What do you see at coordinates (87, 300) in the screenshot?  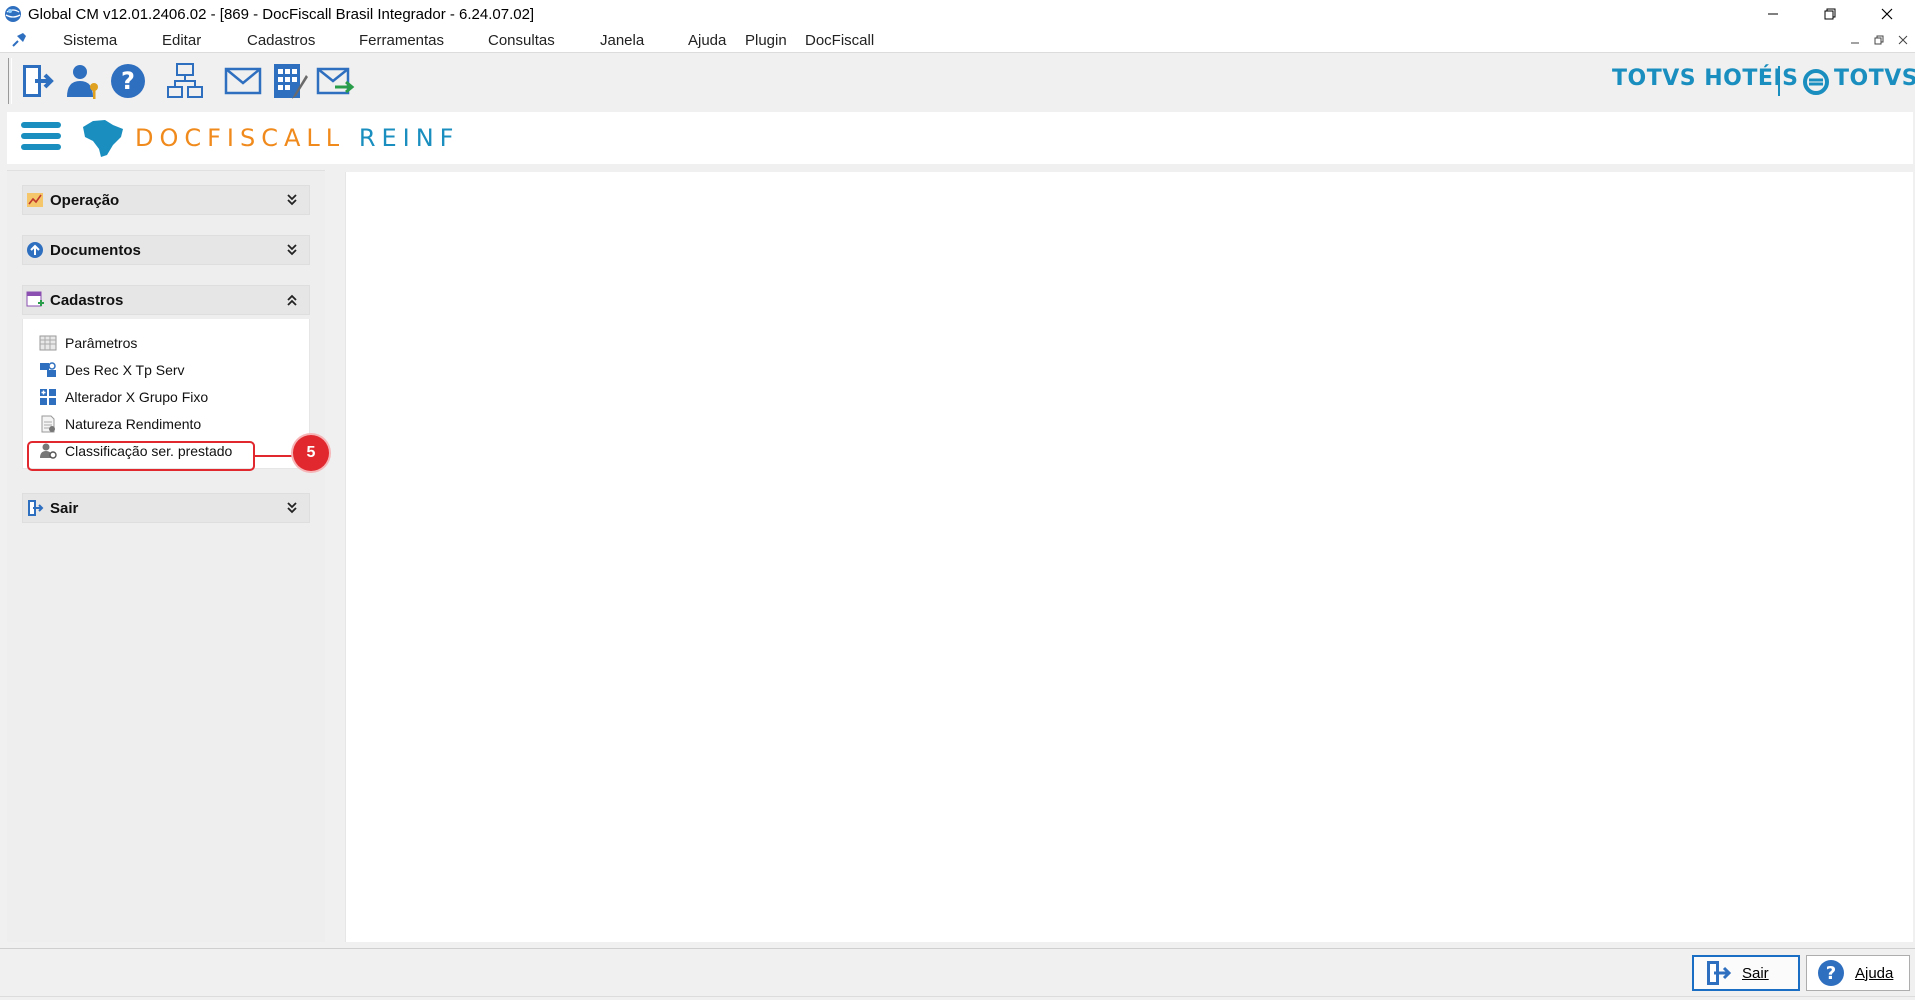 I see `sidebar-section-label: Cadastros` at bounding box center [87, 300].